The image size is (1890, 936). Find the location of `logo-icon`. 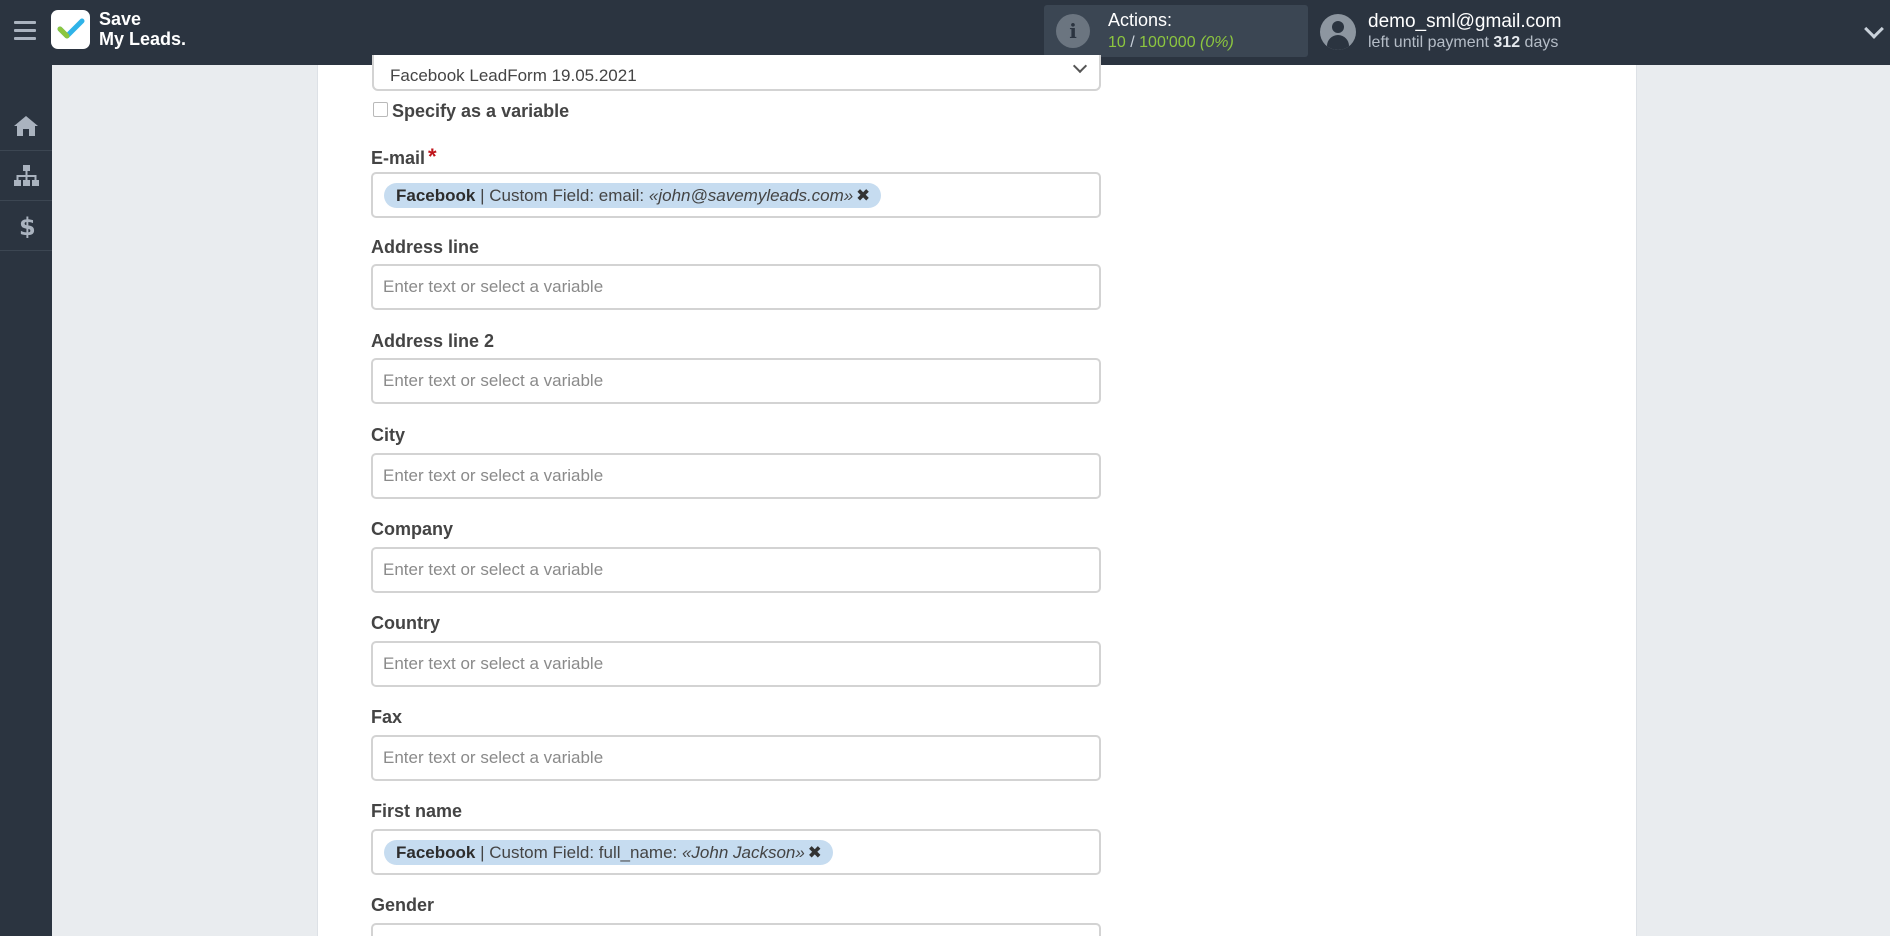

logo-icon is located at coordinates (70, 29).